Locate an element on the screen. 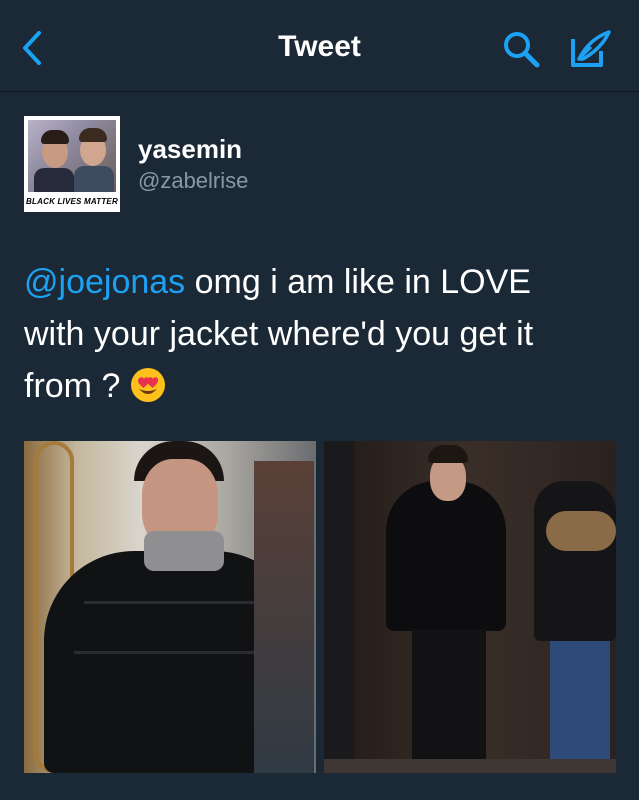 The image size is (639, 800). photo-1-bystander is located at coordinates (284, 617).